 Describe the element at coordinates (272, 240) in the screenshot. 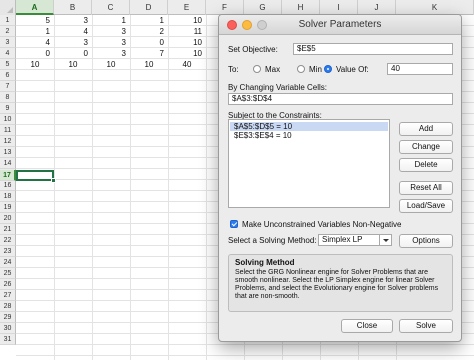

I see `solving-method-label: Select a Solving Method:` at that location.